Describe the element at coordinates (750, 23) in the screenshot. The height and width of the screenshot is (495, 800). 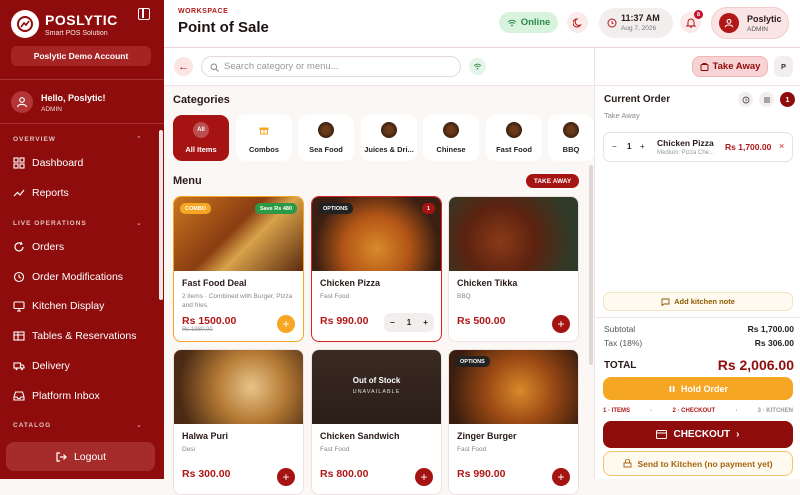
I see `profile-menu: Poslytic ADMIN` at that location.